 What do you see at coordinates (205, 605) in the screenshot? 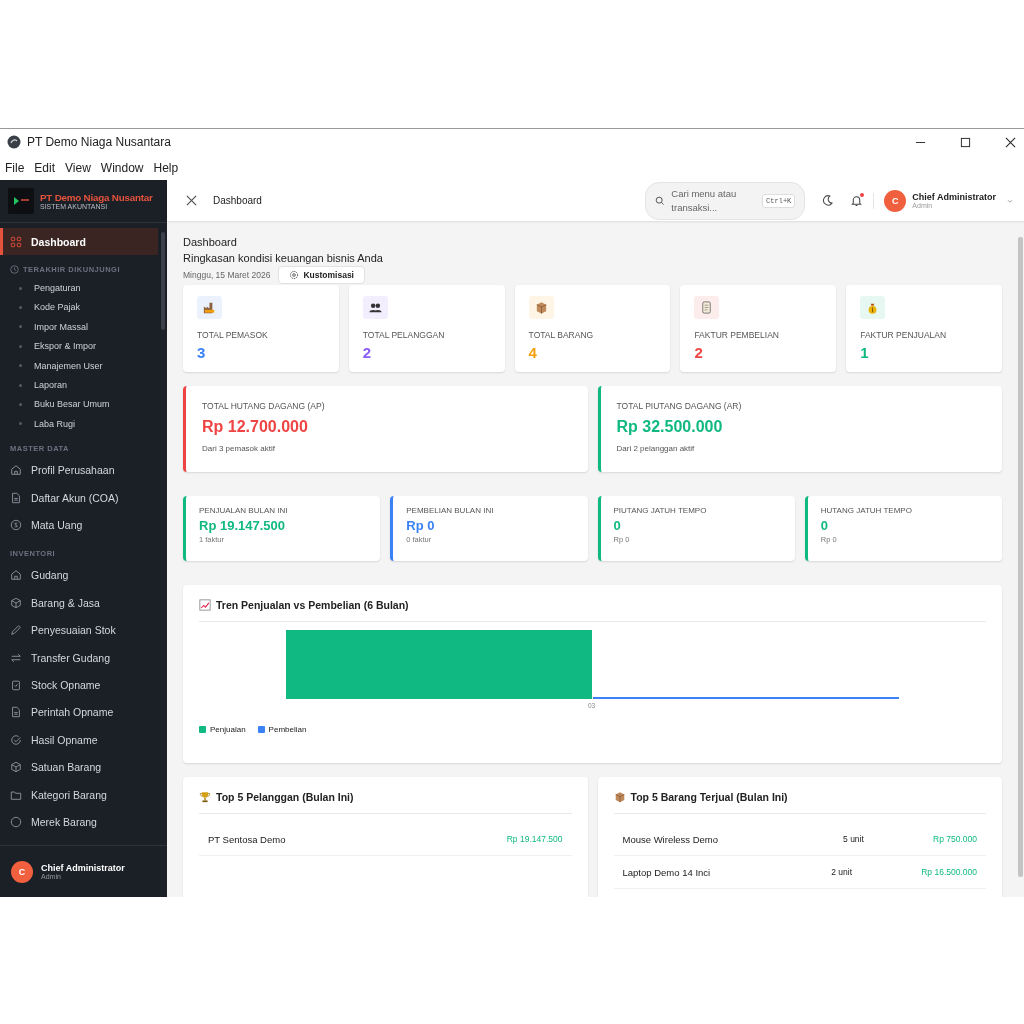
I see `chart-icon` at bounding box center [205, 605].